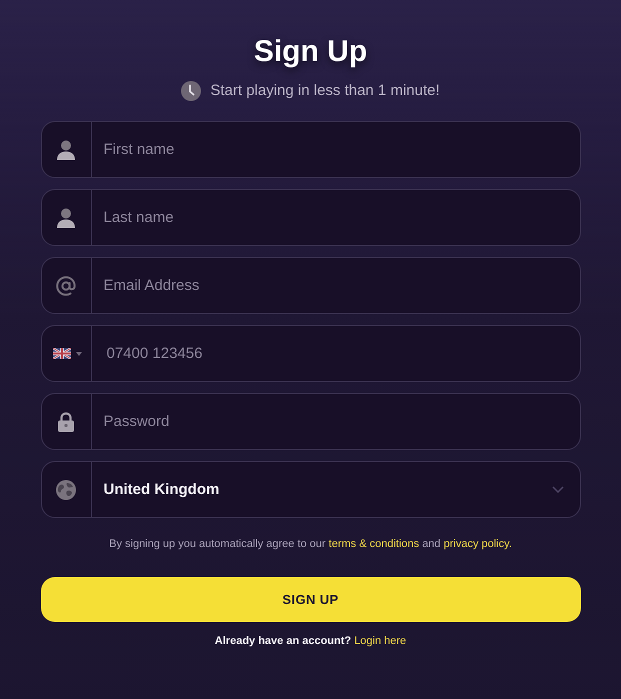  I want to click on sign-up-button: SIGN UP, so click(310, 599).